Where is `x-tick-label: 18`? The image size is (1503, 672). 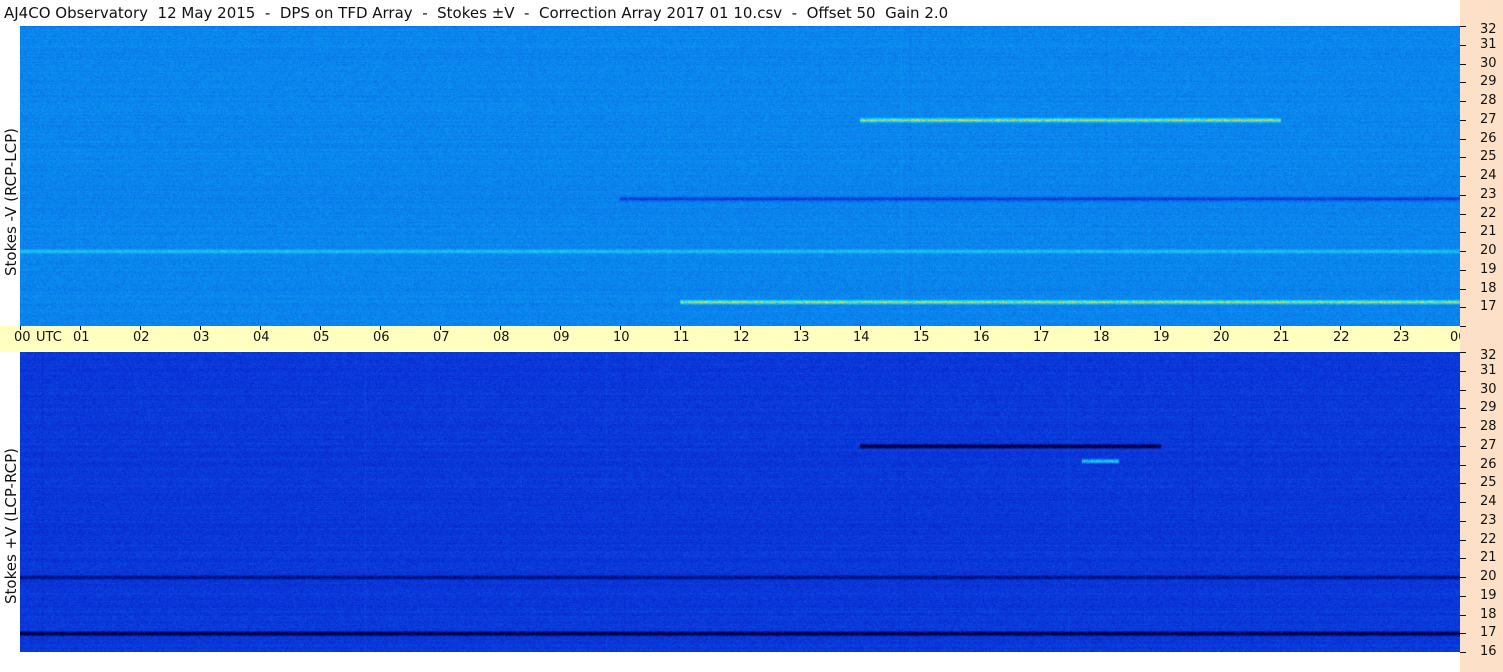 x-tick-label: 18 is located at coordinates (1101, 337).